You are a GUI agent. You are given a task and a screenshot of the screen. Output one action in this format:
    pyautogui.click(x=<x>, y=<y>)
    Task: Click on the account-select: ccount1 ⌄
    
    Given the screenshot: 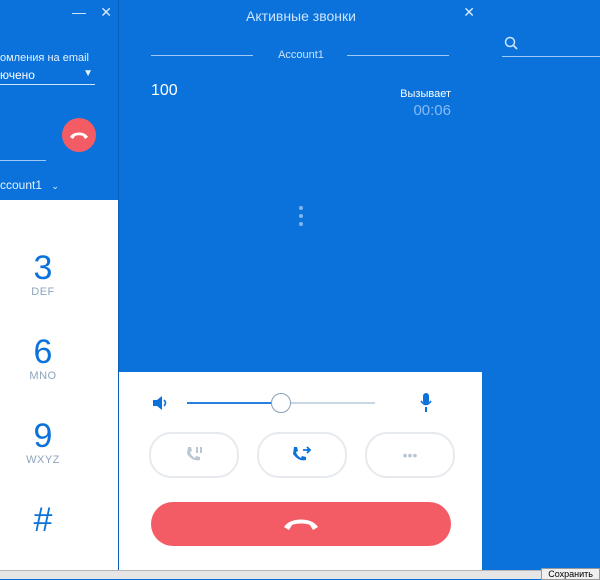 What is the action you would take?
    pyautogui.click(x=29, y=185)
    